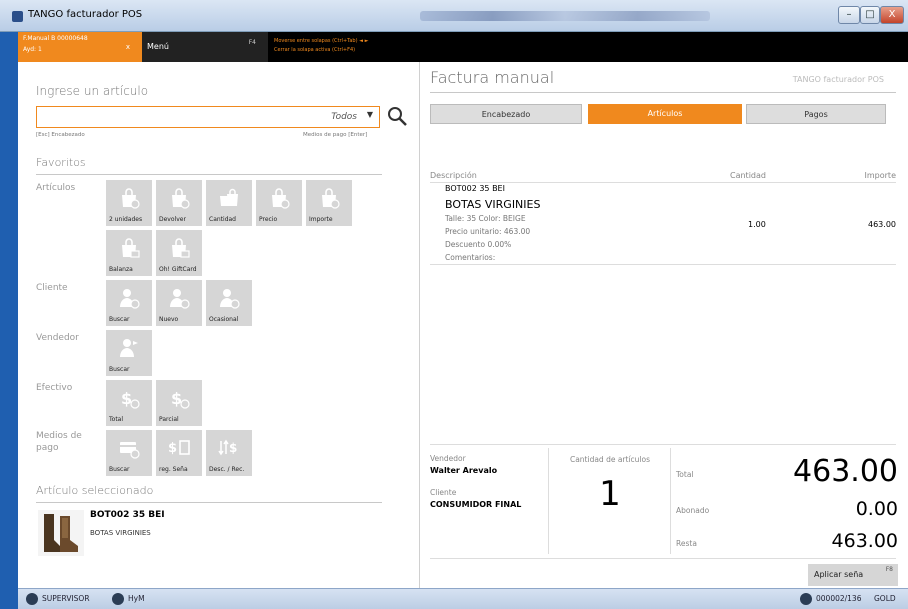 The width and height of the screenshot is (908, 609). I want to click on tile-importe: Importe, so click(329, 203).